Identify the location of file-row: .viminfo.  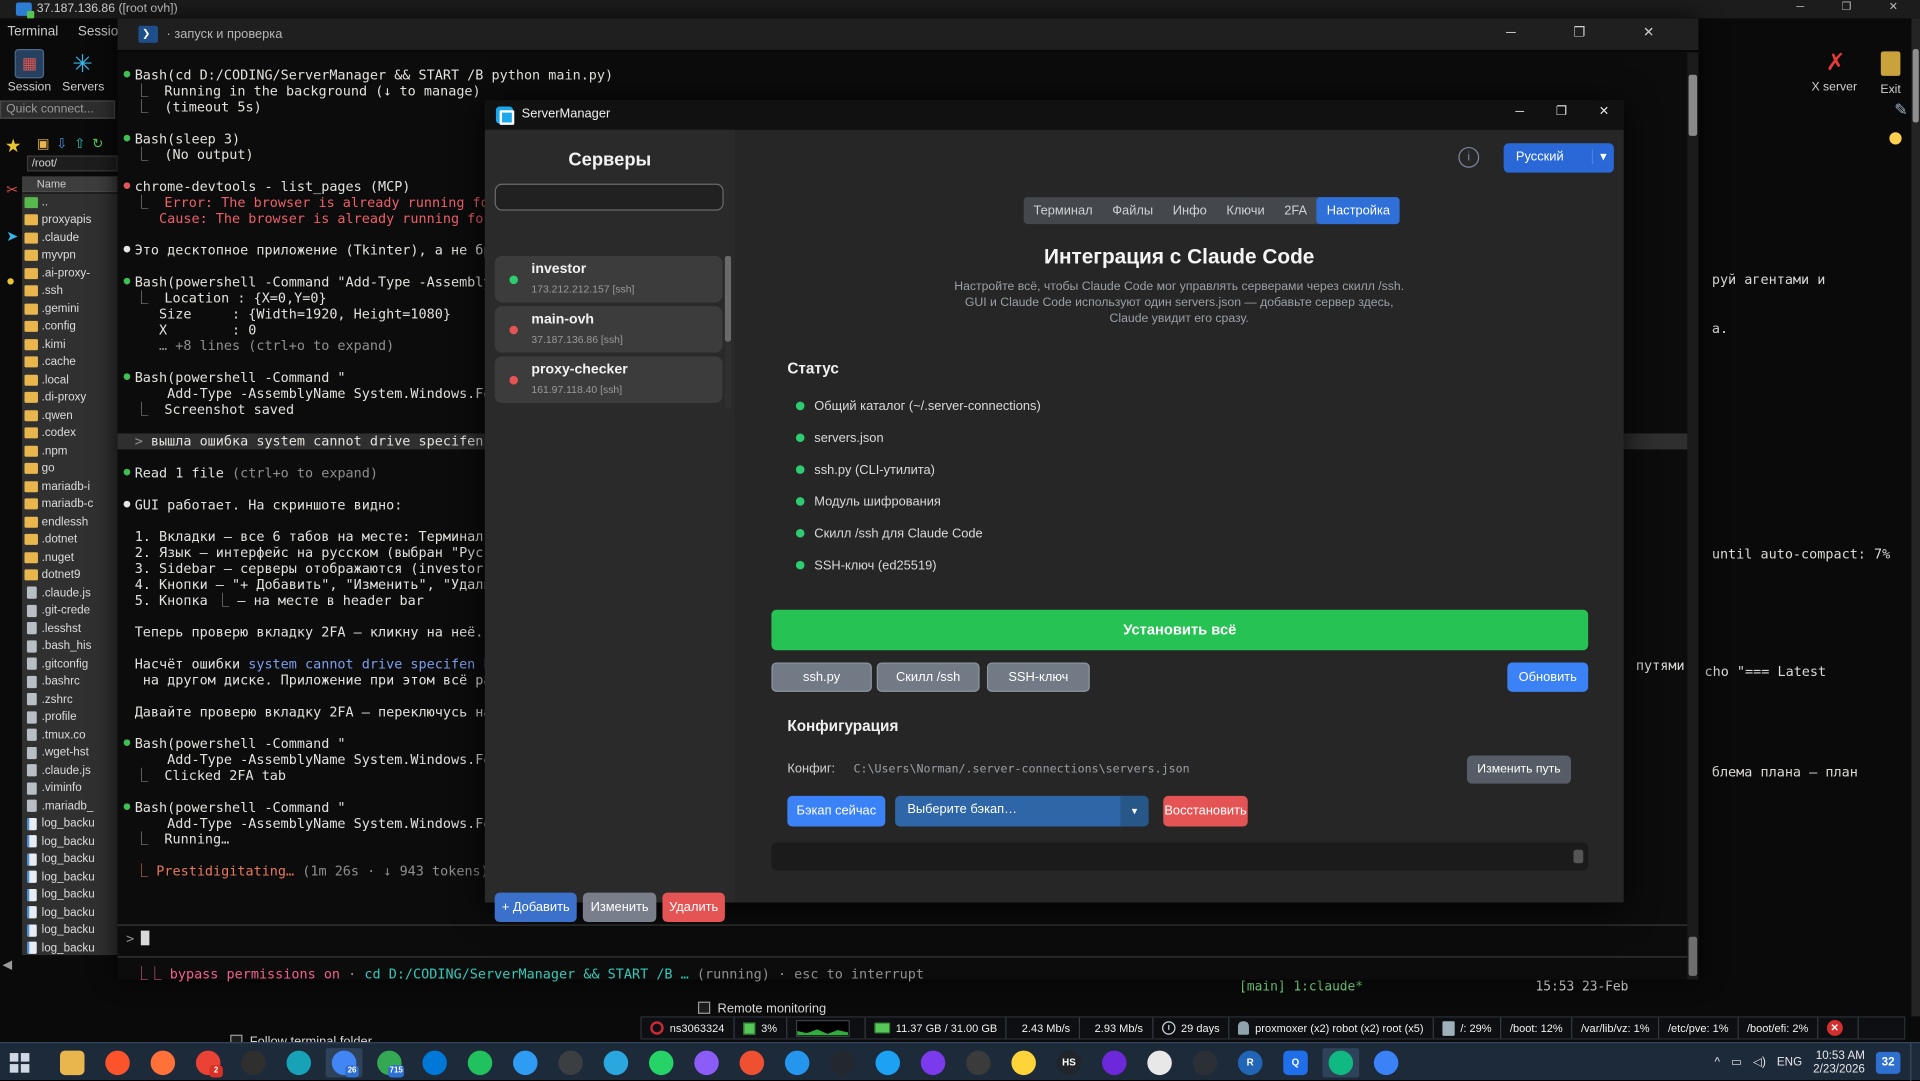
(70, 788).